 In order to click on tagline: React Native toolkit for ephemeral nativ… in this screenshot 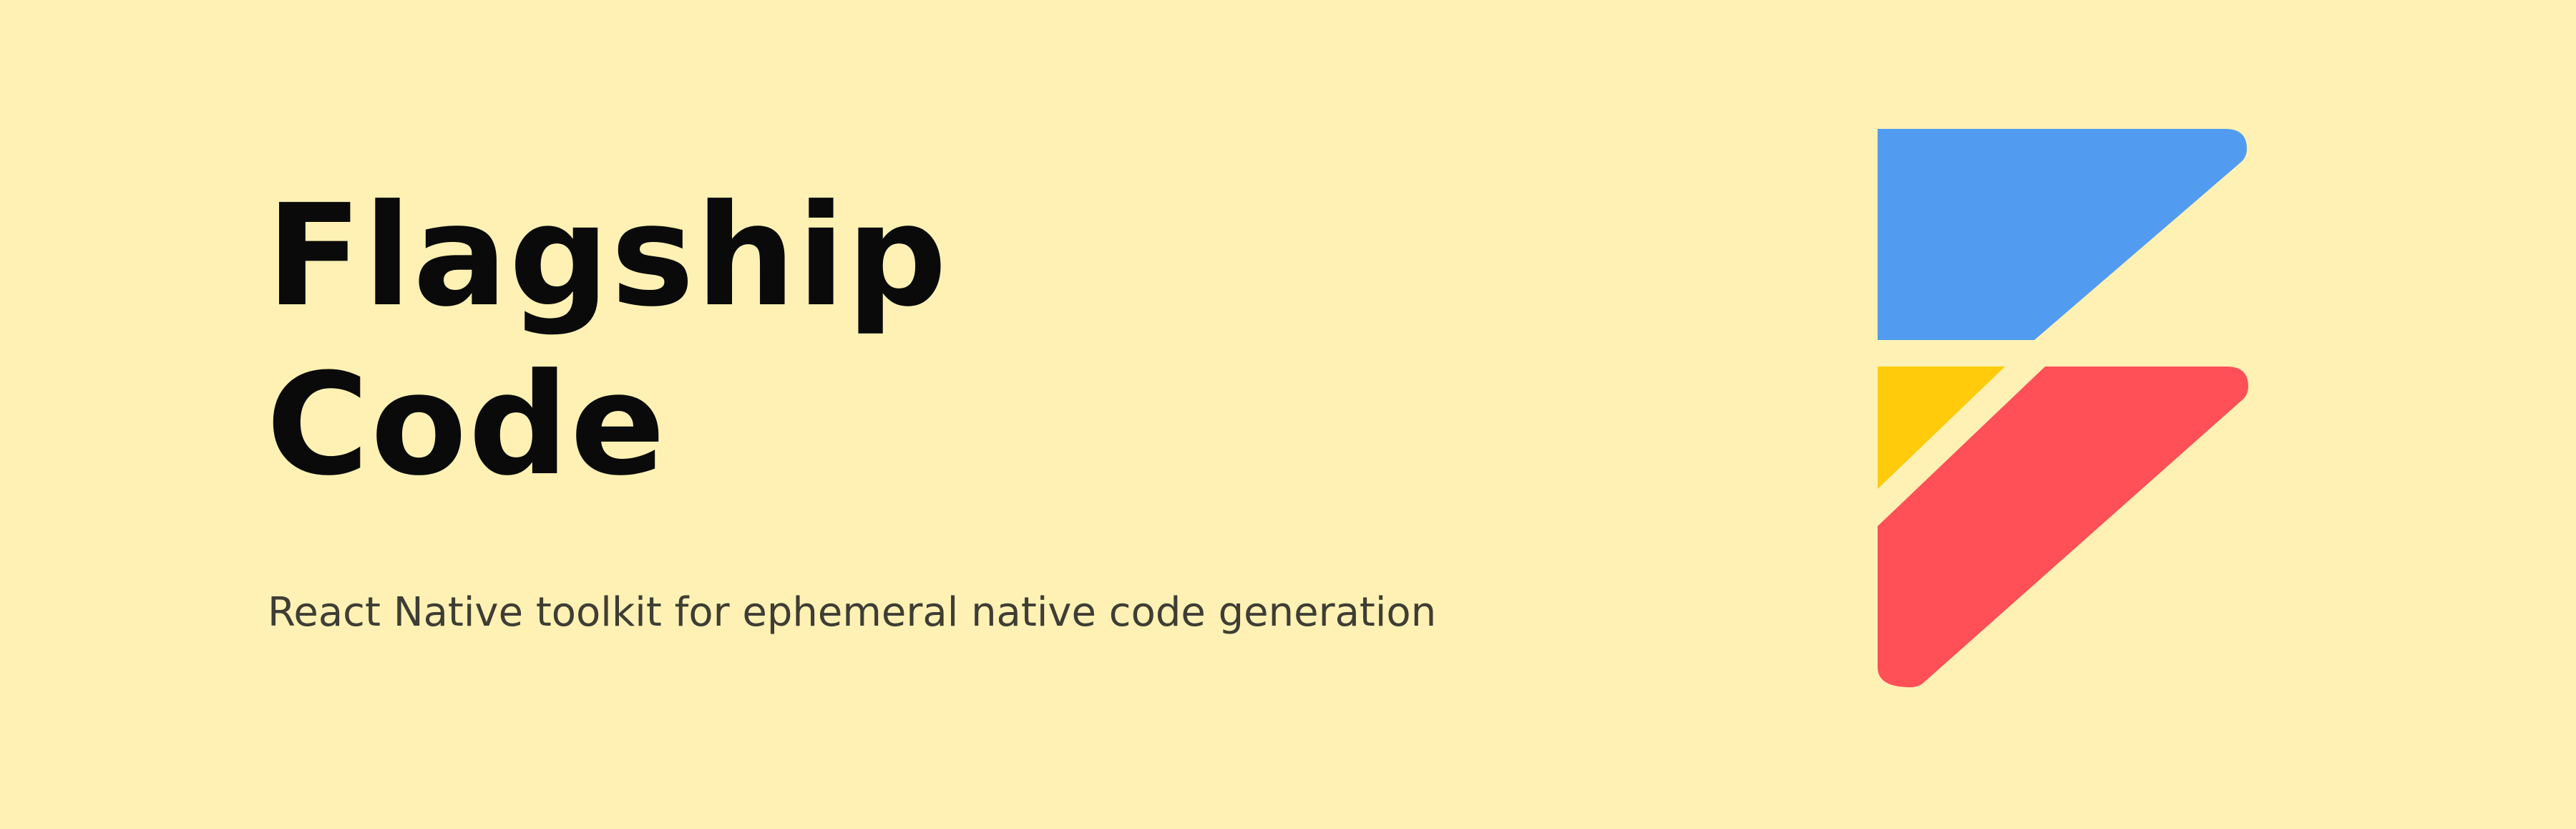, I will do `click(852, 612)`.